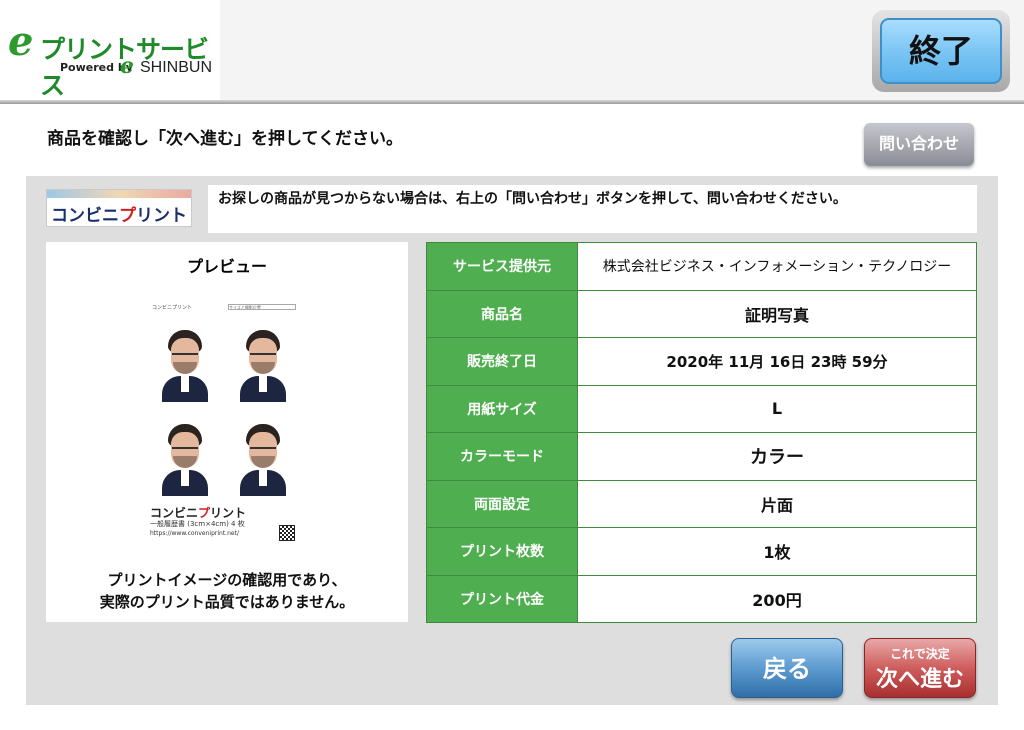 This screenshot has height=730, width=1024. I want to click on next-button-sublabel: これで決定, so click(920, 654).